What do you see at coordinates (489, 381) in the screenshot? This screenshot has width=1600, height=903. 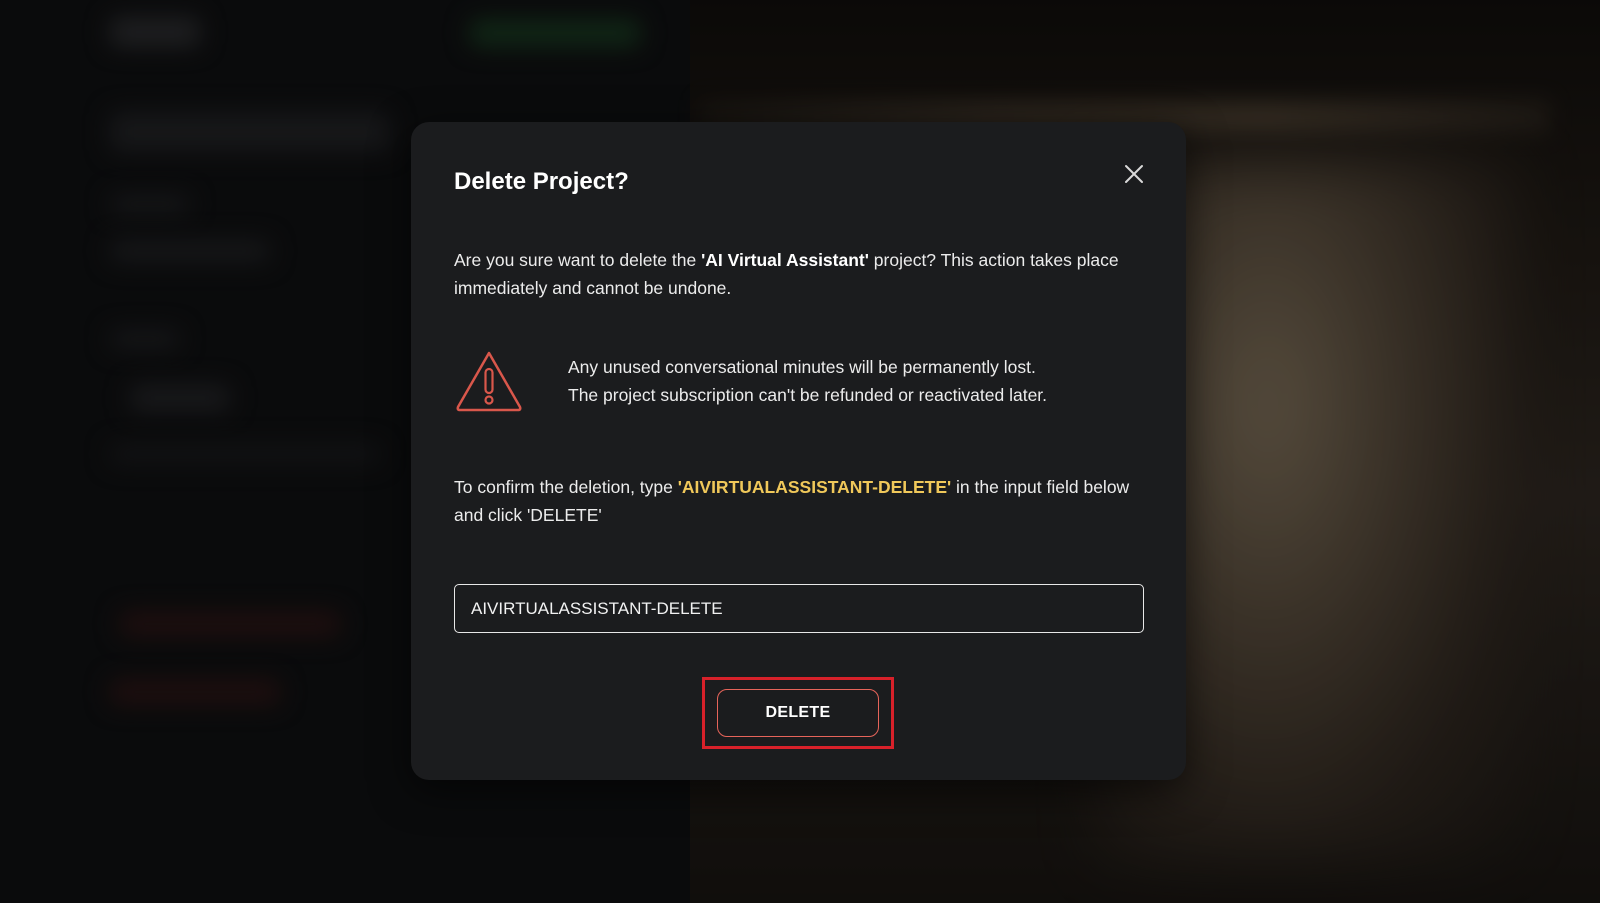 I see `warning-triangle-icon` at bounding box center [489, 381].